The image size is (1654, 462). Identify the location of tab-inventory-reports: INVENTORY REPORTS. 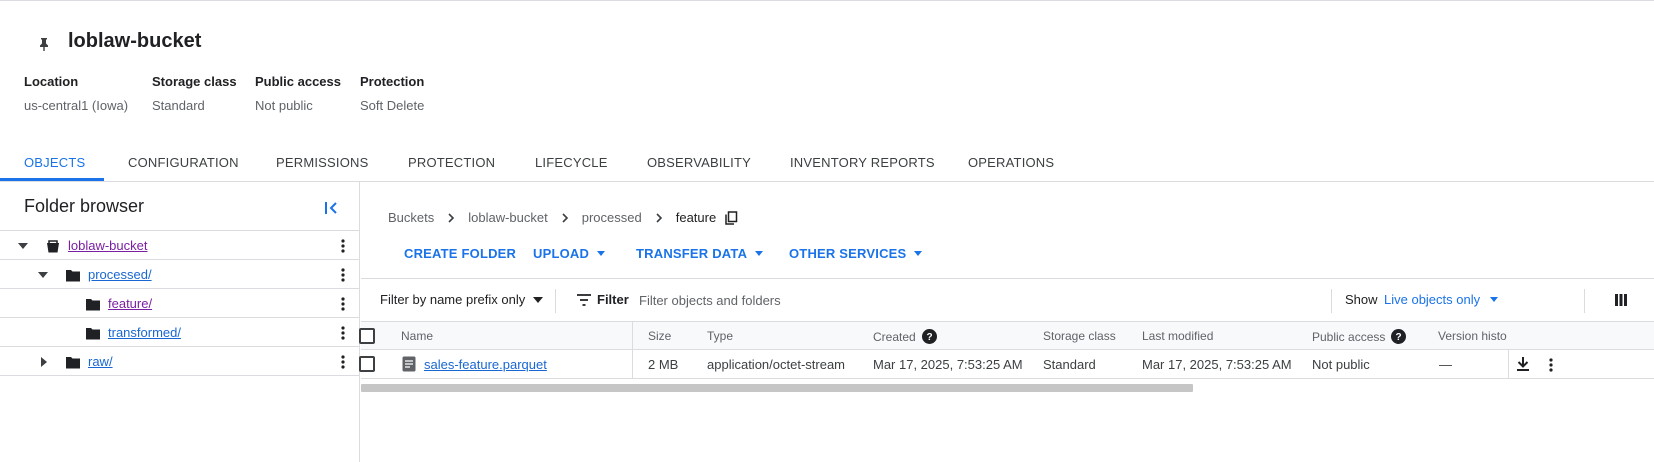
(862, 162).